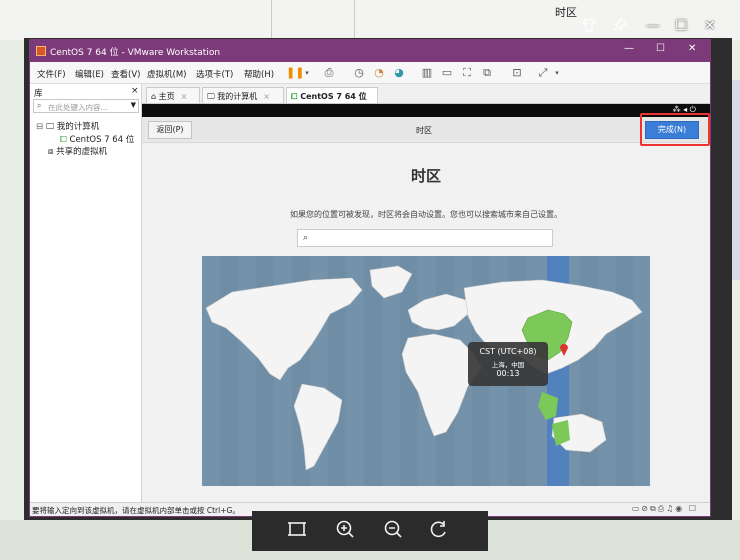 This screenshot has height=560, width=740. I want to click on tab-home: ⌂ 主页 ×, so click(173, 95).